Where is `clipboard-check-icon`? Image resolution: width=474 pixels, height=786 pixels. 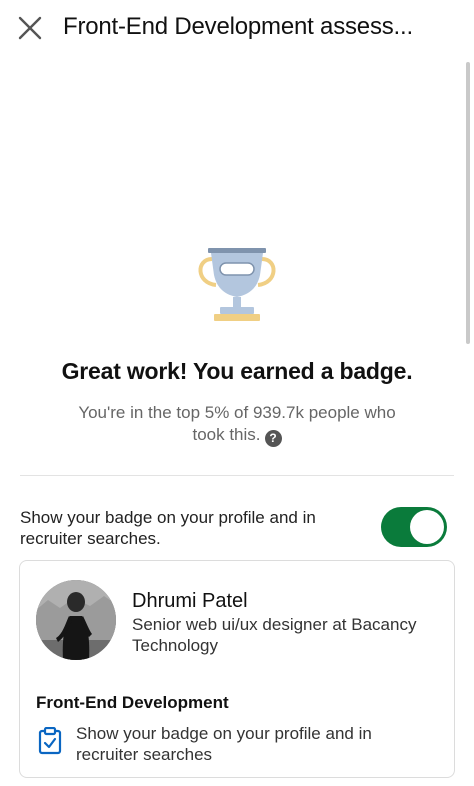
clipboard-check-icon is located at coordinates (50, 741).